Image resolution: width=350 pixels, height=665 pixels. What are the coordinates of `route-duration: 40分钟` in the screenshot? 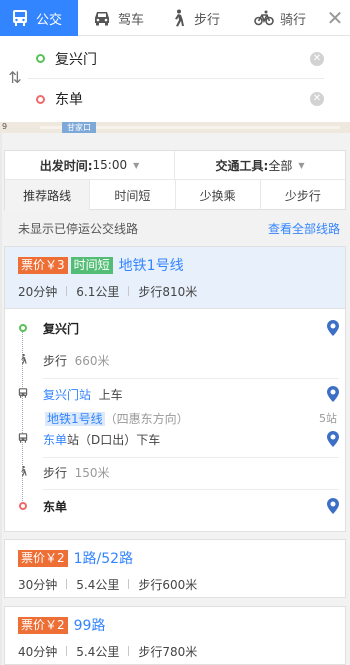 It's located at (38, 651).